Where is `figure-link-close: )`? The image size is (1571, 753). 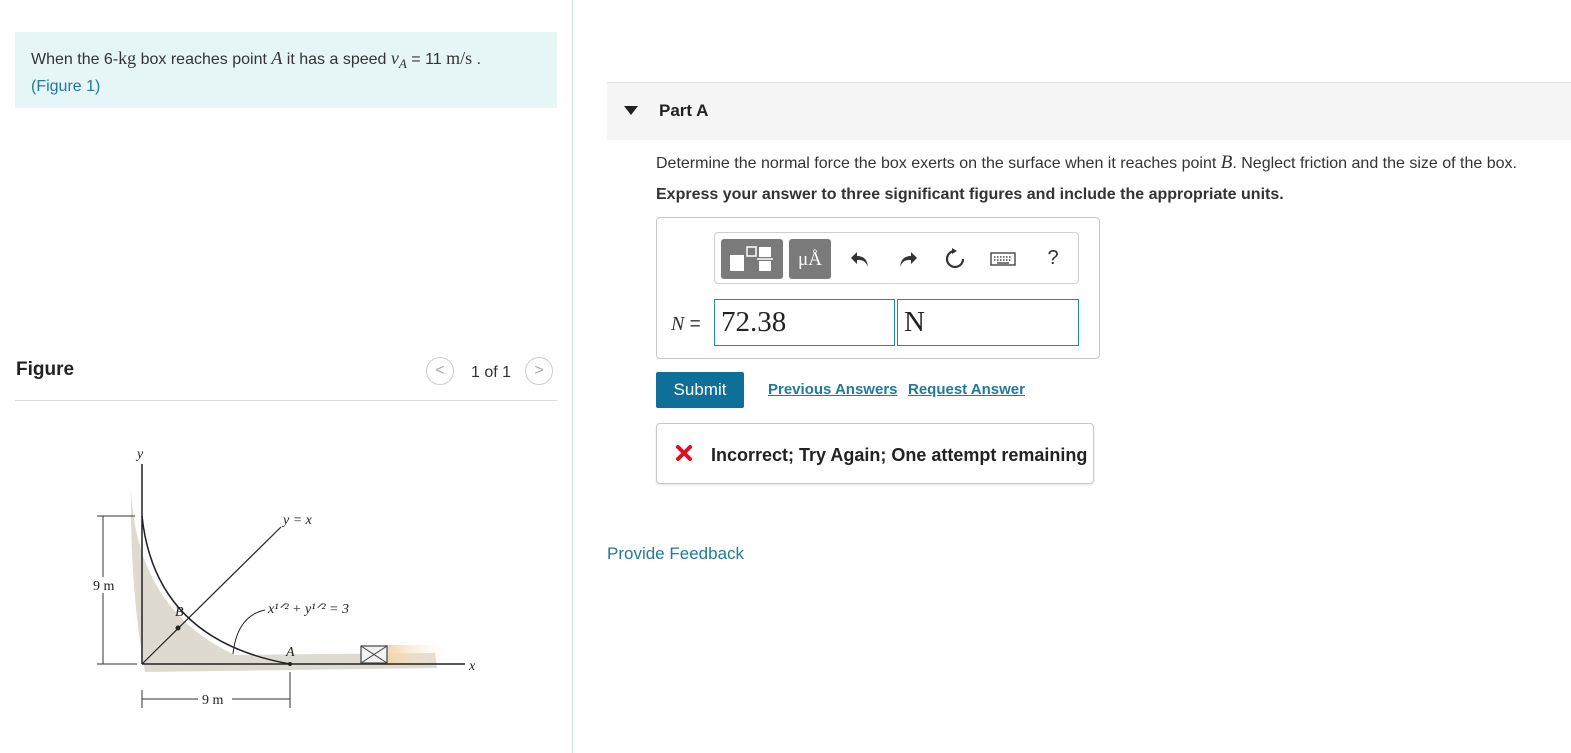 figure-link-close: ) is located at coordinates (98, 87).